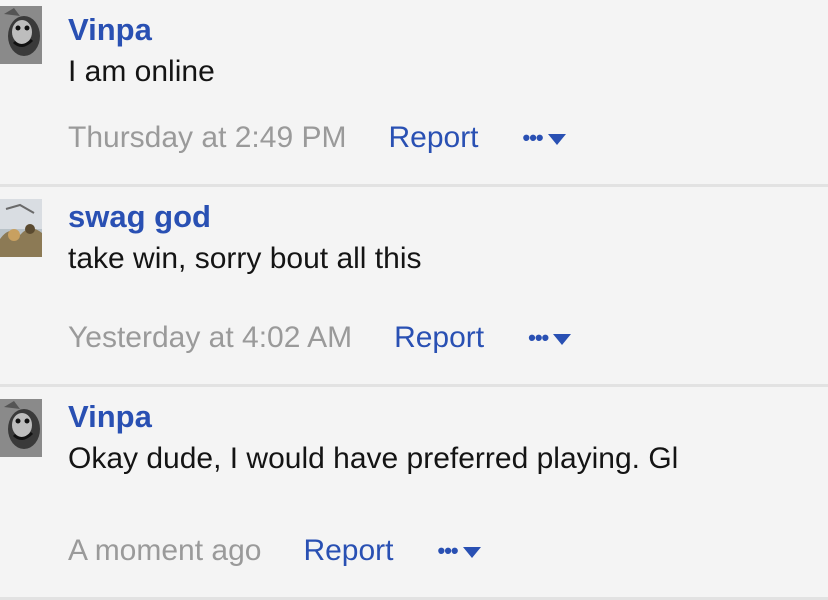  I want to click on comment-meta: Yesterday at 4:02 AM Report •••, so click(320, 338).